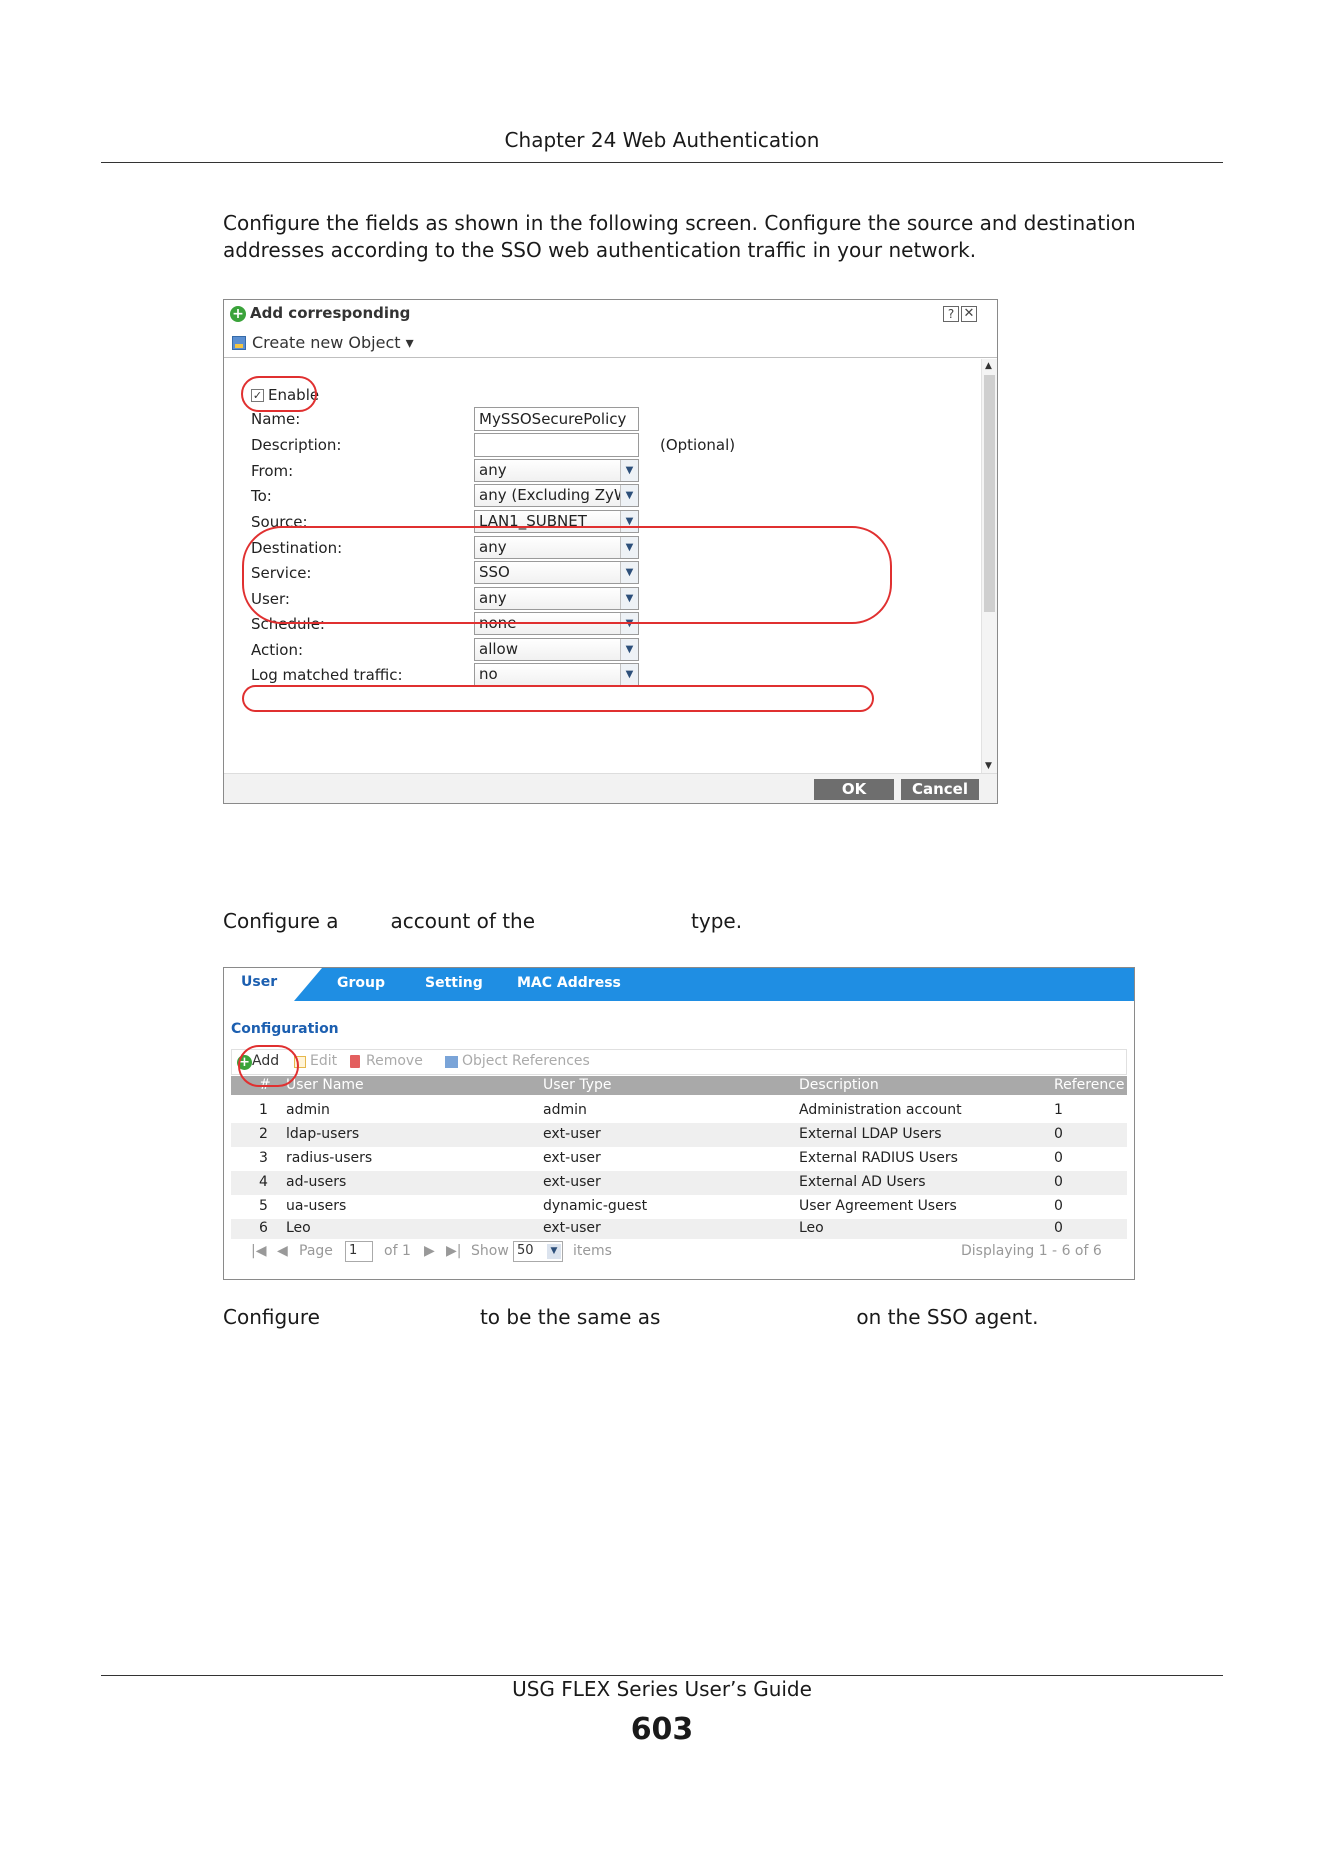 This screenshot has width=1324, height=1872. Describe the element at coordinates (490, 1251) in the screenshot. I see `show-label: Show` at that location.